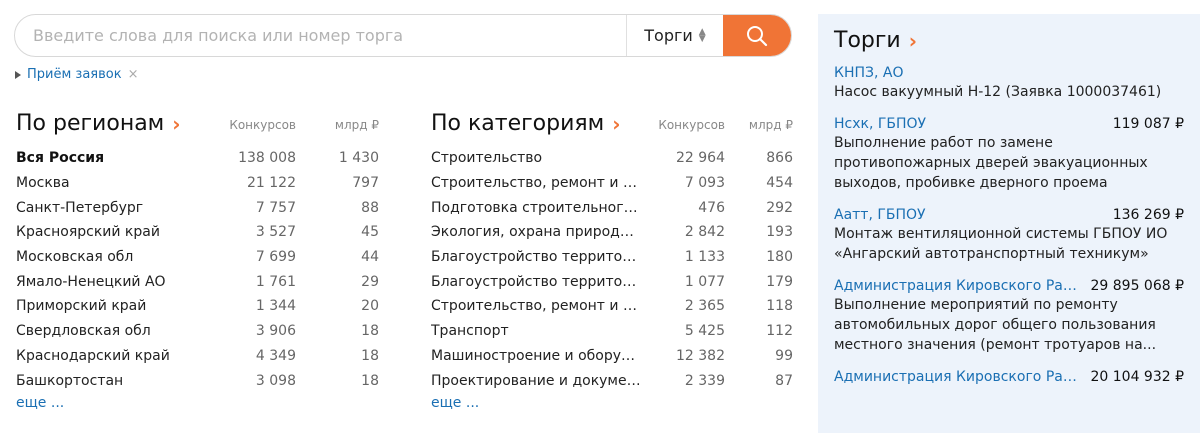 The height and width of the screenshot is (433, 1200). I want to click on row-name: Ямало-Ненецкий АО, so click(91, 281).